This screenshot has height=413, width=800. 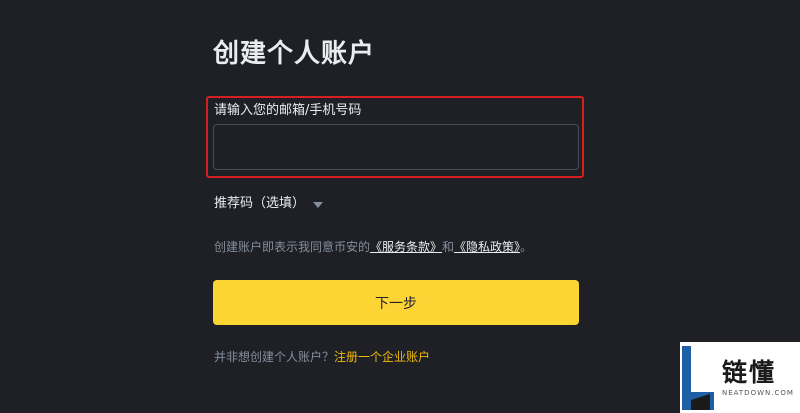 I want to click on page-title: 创建个人账户, so click(x=294, y=54).